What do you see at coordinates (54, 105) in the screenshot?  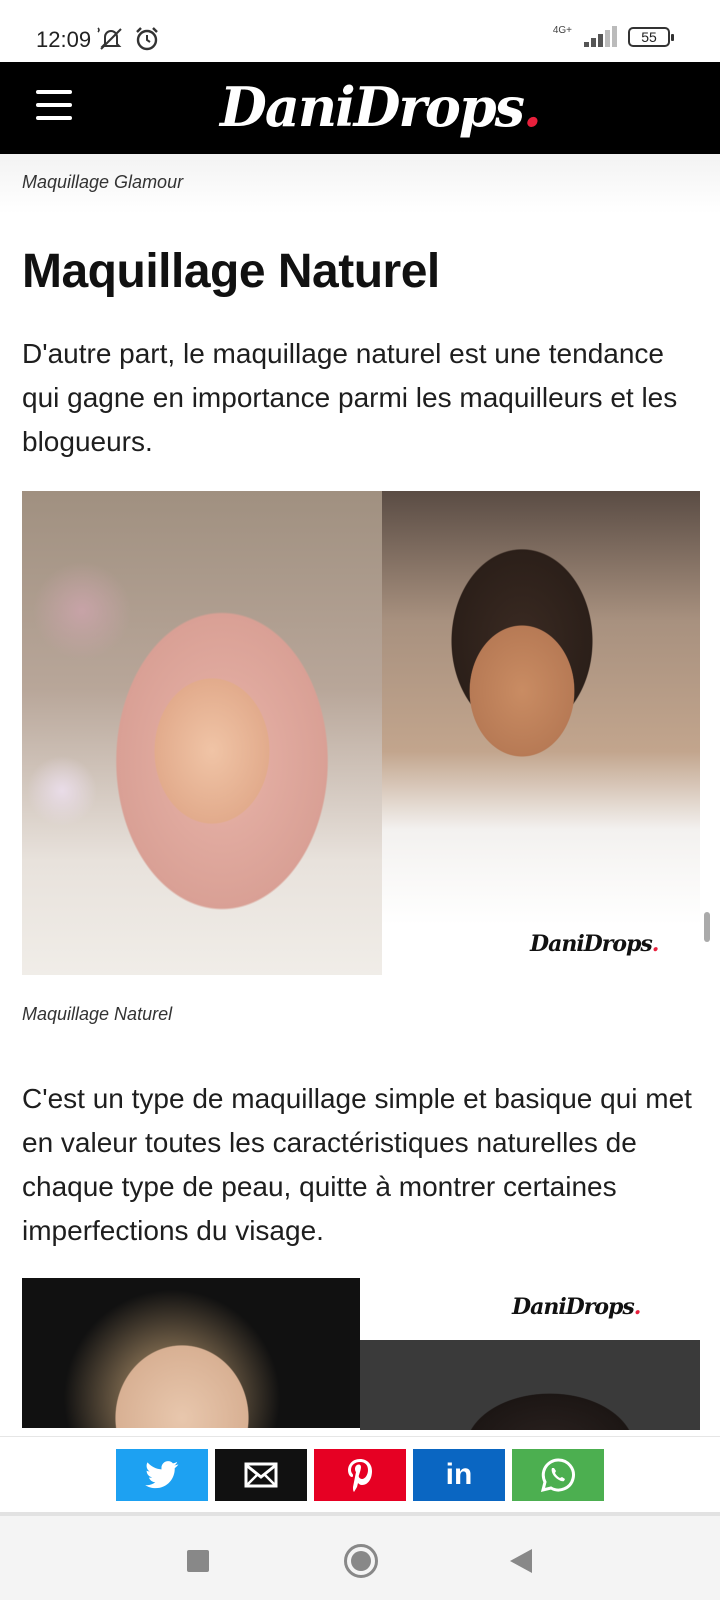 I see `hamburger-menu-icon` at bounding box center [54, 105].